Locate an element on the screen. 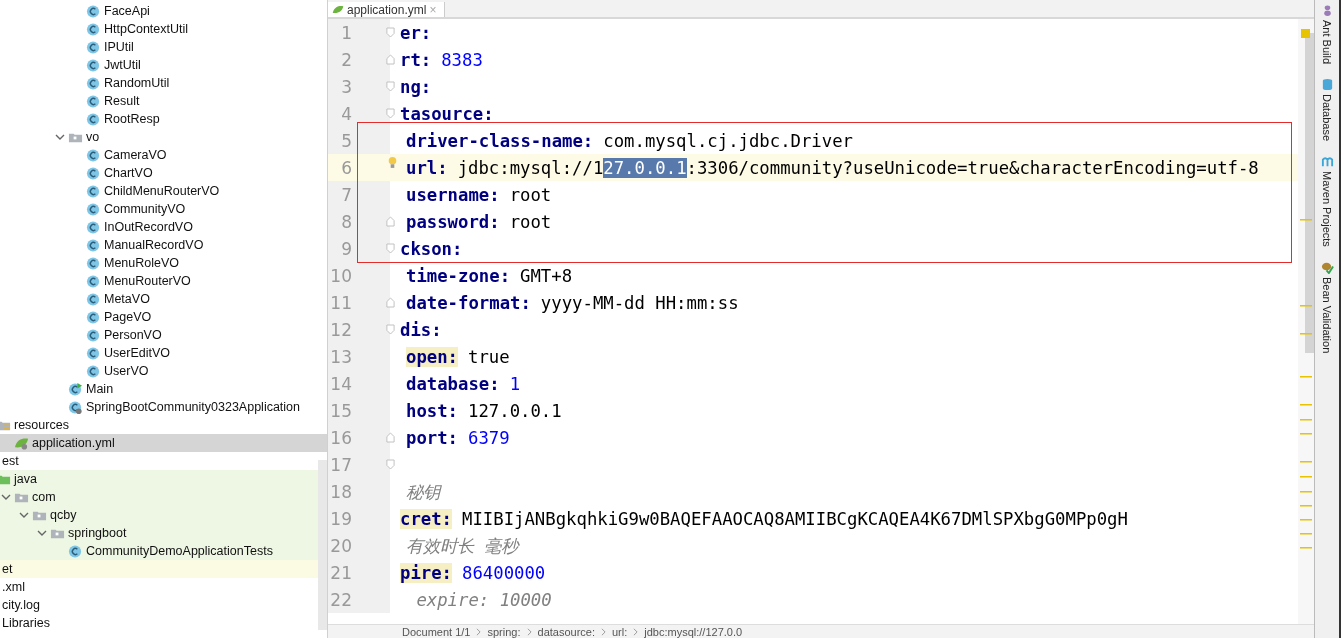 Image resolution: width=1341 pixels, height=638 pixels. tool-window-button: Database is located at coordinates (1327, 110).